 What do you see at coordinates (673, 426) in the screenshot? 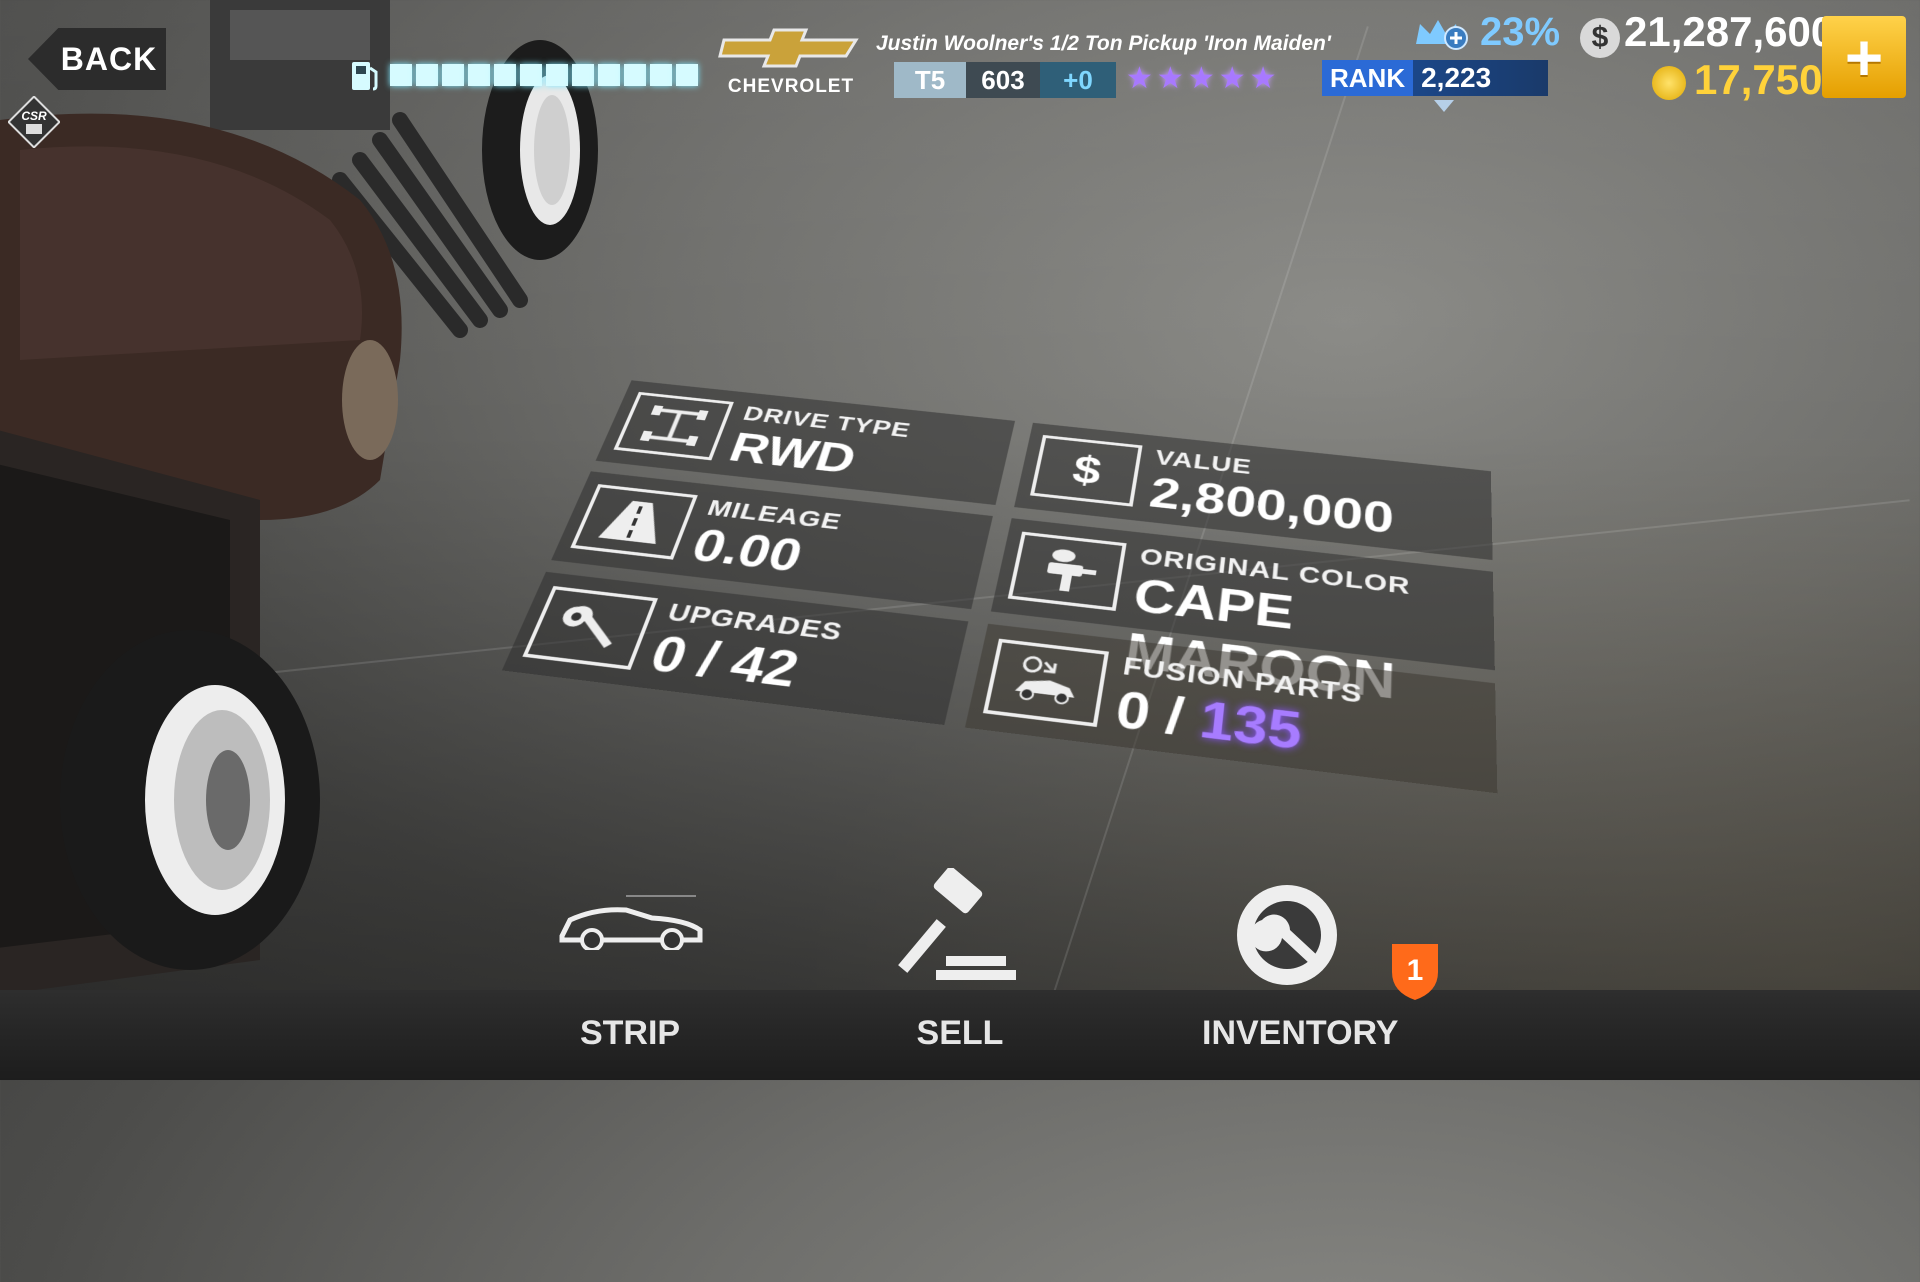
I see `drivetrain-icon` at bounding box center [673, 426].